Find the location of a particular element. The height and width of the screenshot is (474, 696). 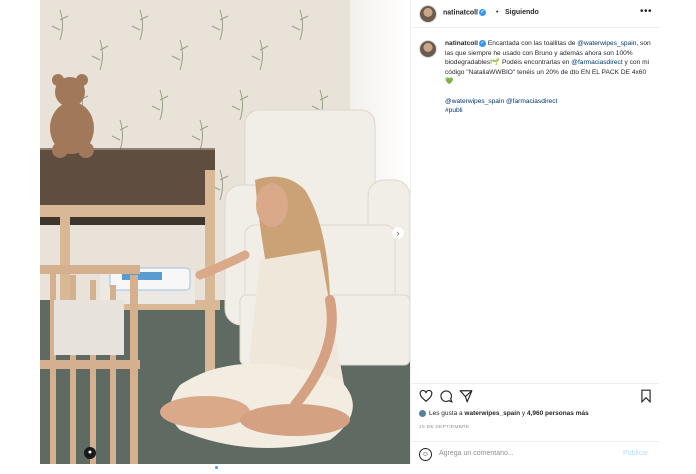

liker-avatar is located at coordinates (422, 413).